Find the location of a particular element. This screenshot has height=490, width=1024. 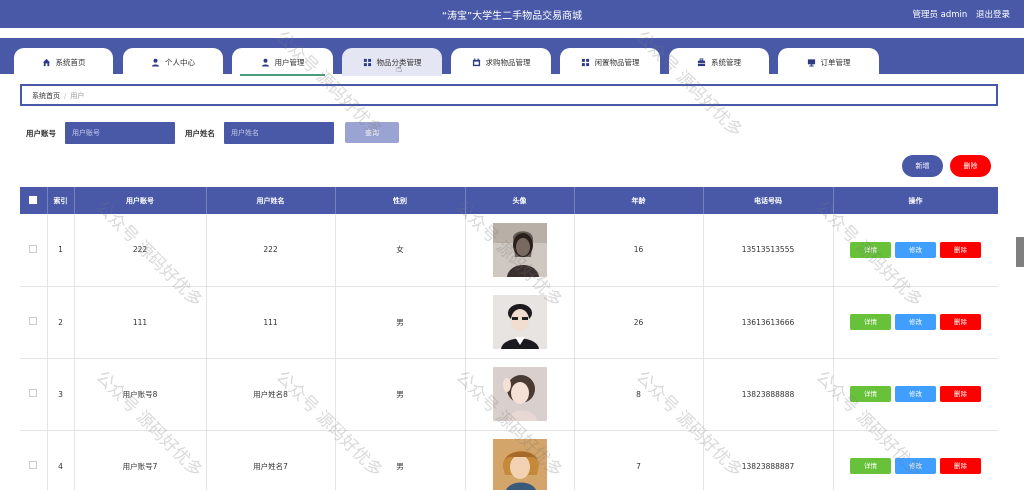

row-age: 16 is located at coordinates (639, 250).